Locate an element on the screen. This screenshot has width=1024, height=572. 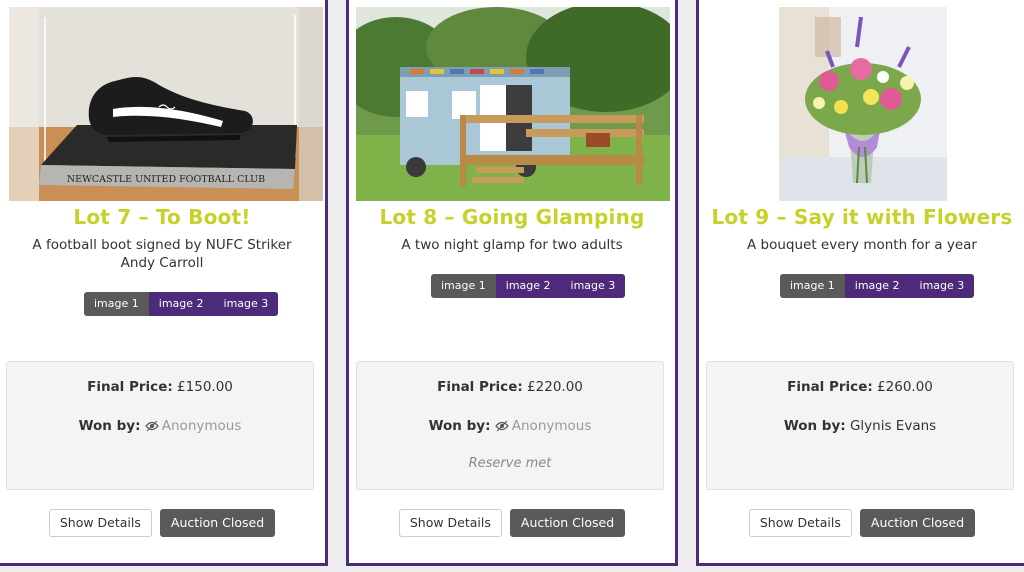
final-price-row: Final Price: £220.00 is located at coordinates (510, 387).